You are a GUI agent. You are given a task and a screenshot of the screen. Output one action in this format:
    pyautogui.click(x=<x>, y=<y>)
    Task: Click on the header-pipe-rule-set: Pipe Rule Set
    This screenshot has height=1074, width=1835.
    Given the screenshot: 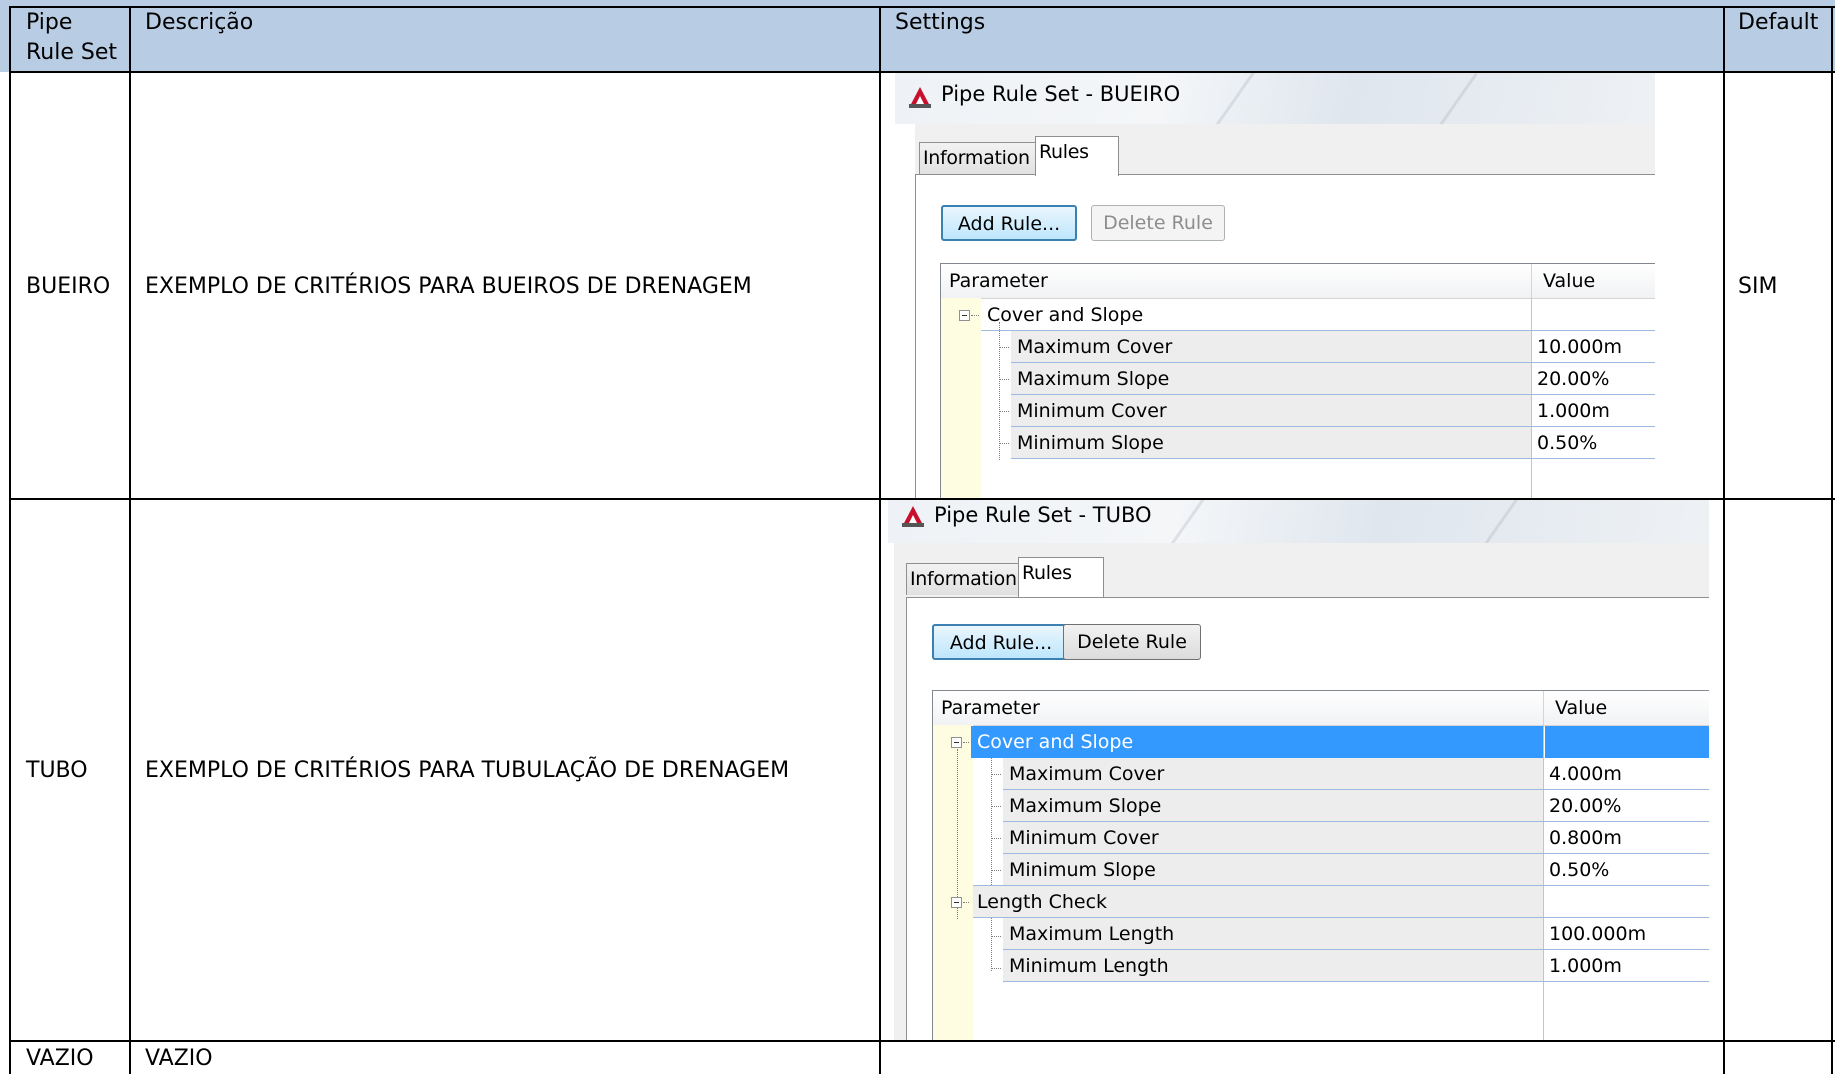 What is the action you would take?
    pyautogui.click(x=72, y=37)
    